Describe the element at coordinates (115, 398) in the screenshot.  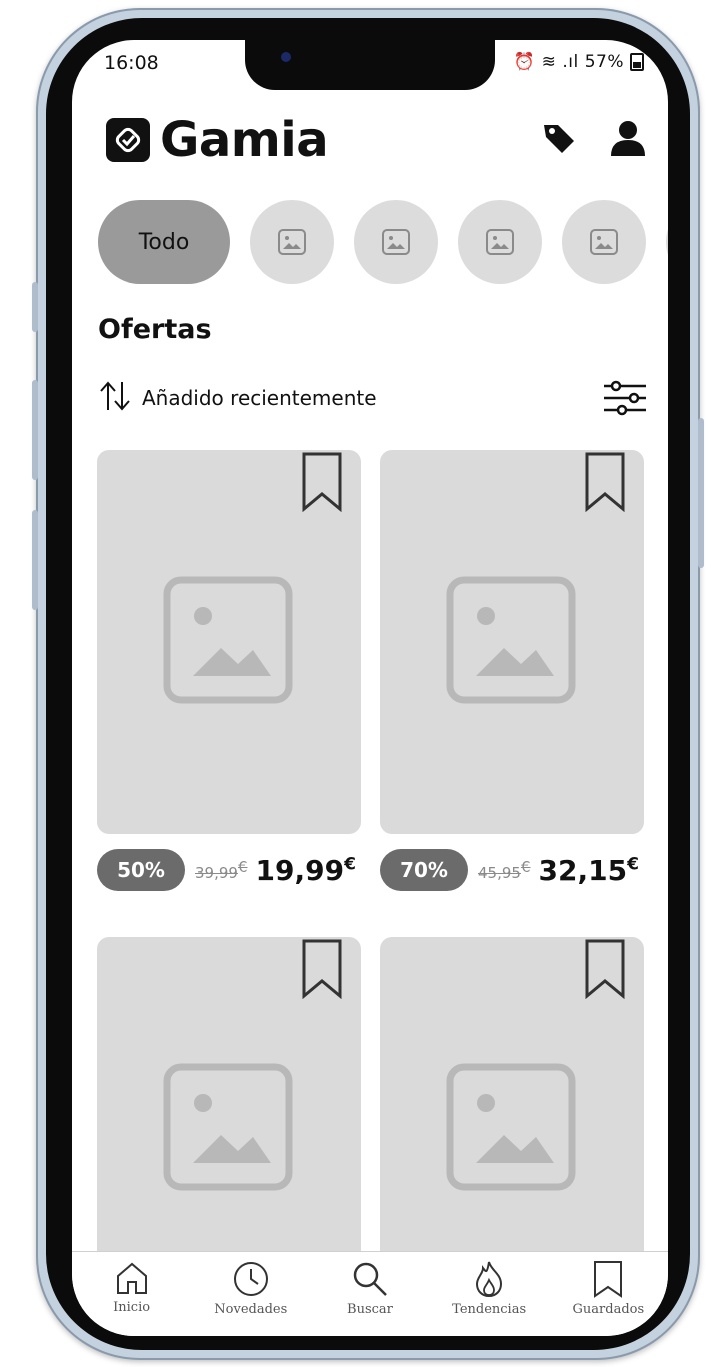
I see `sort-icon` at that location.